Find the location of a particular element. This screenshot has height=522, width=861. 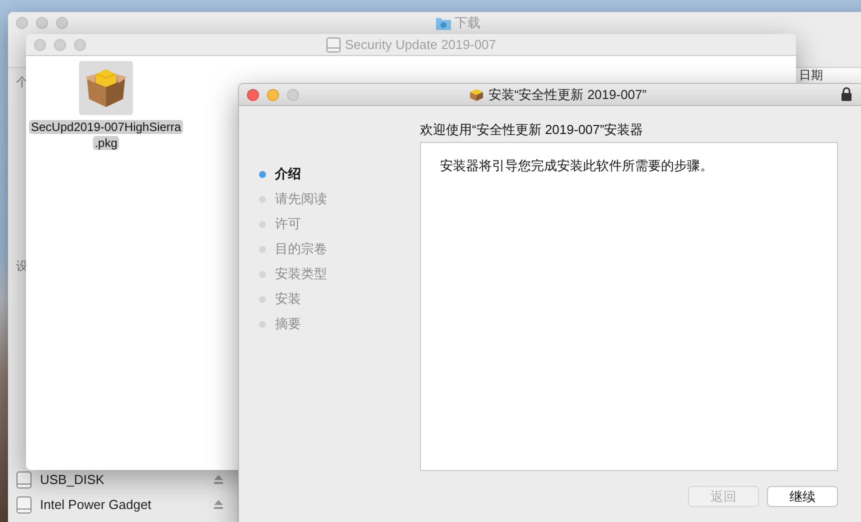

step-label: 介绍 is located at coordinates (288, 174).